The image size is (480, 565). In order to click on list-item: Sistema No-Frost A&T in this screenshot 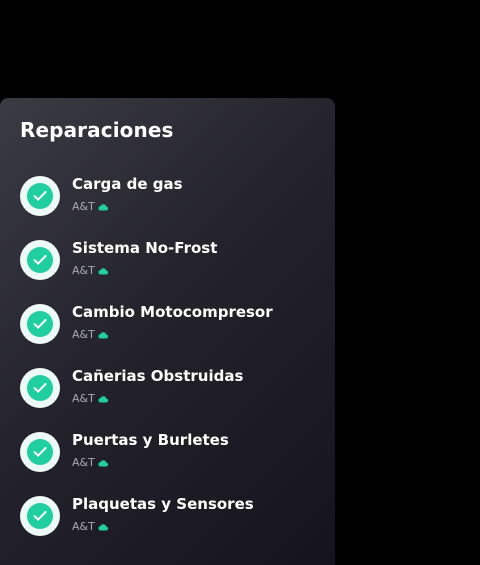, I will do `click(170, 271)`.